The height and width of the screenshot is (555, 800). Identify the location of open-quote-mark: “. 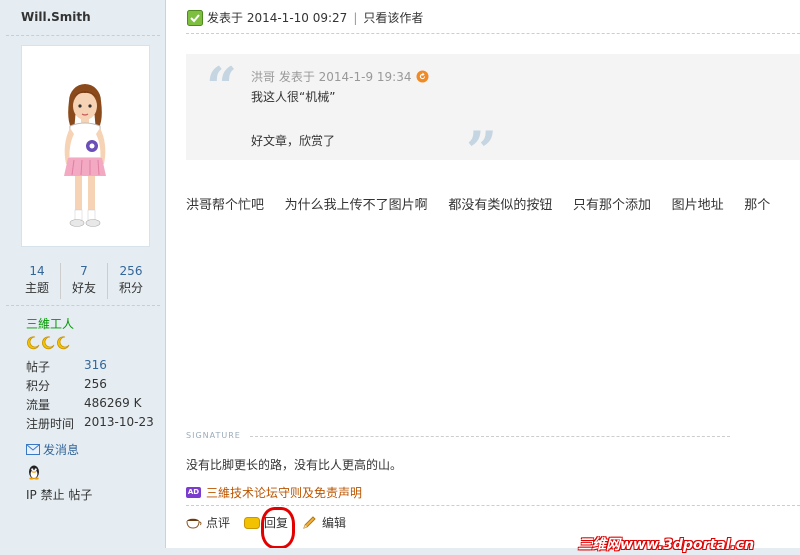
(222, 87).